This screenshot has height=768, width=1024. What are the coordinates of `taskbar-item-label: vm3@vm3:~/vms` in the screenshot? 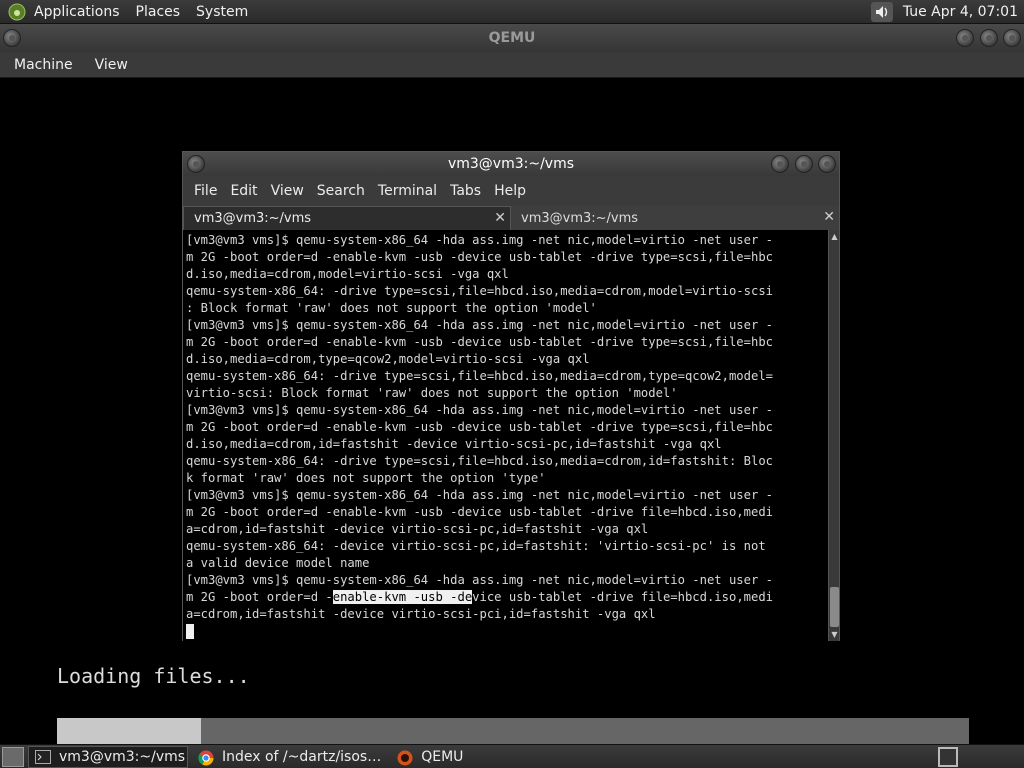 It's located at (122, 756).